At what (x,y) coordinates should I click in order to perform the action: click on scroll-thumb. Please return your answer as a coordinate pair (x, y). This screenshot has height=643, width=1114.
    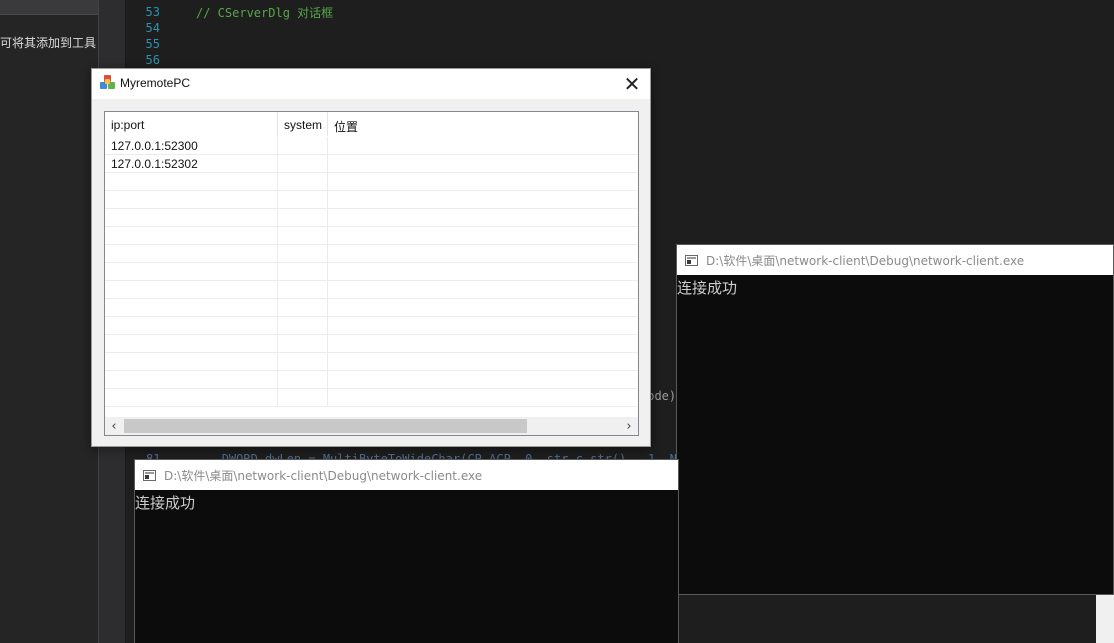
    Looking at the image, I should click on (325, 426).